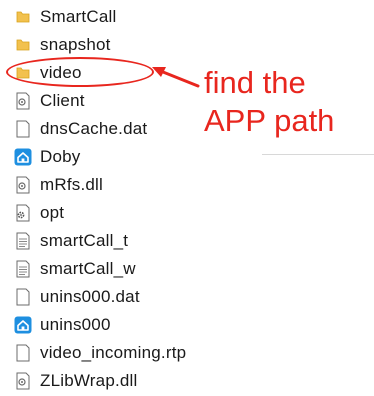  I want to click on file-name: snapshot, so click(75, 44).